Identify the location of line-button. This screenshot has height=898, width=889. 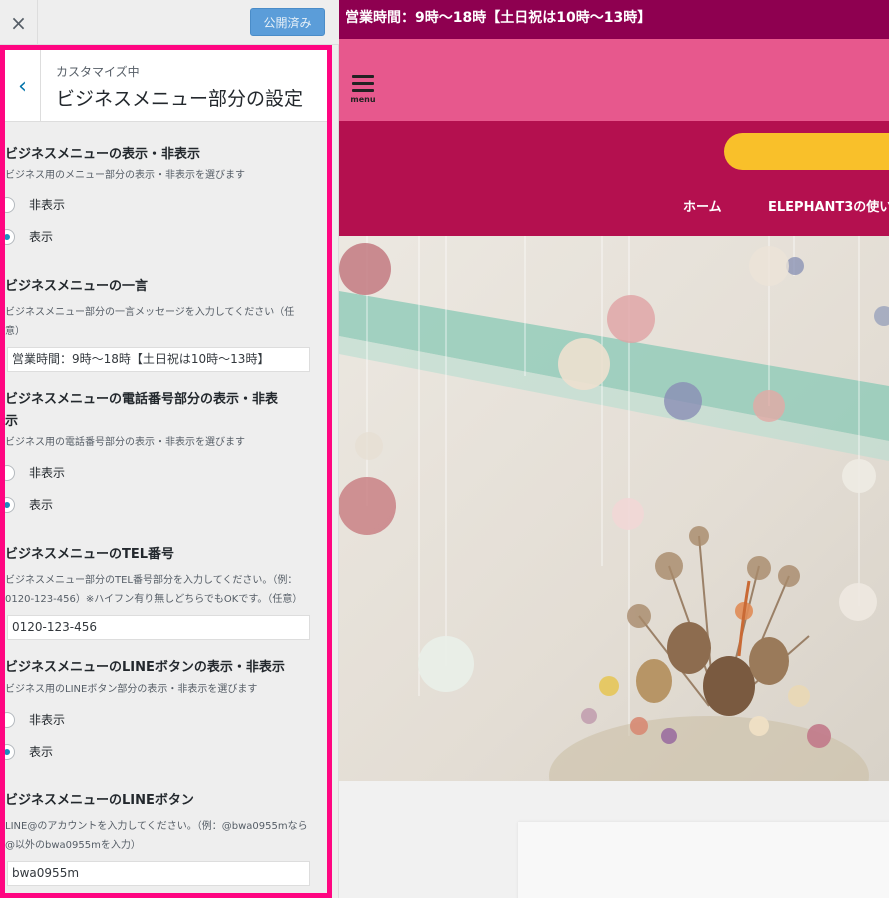
(806, 151).